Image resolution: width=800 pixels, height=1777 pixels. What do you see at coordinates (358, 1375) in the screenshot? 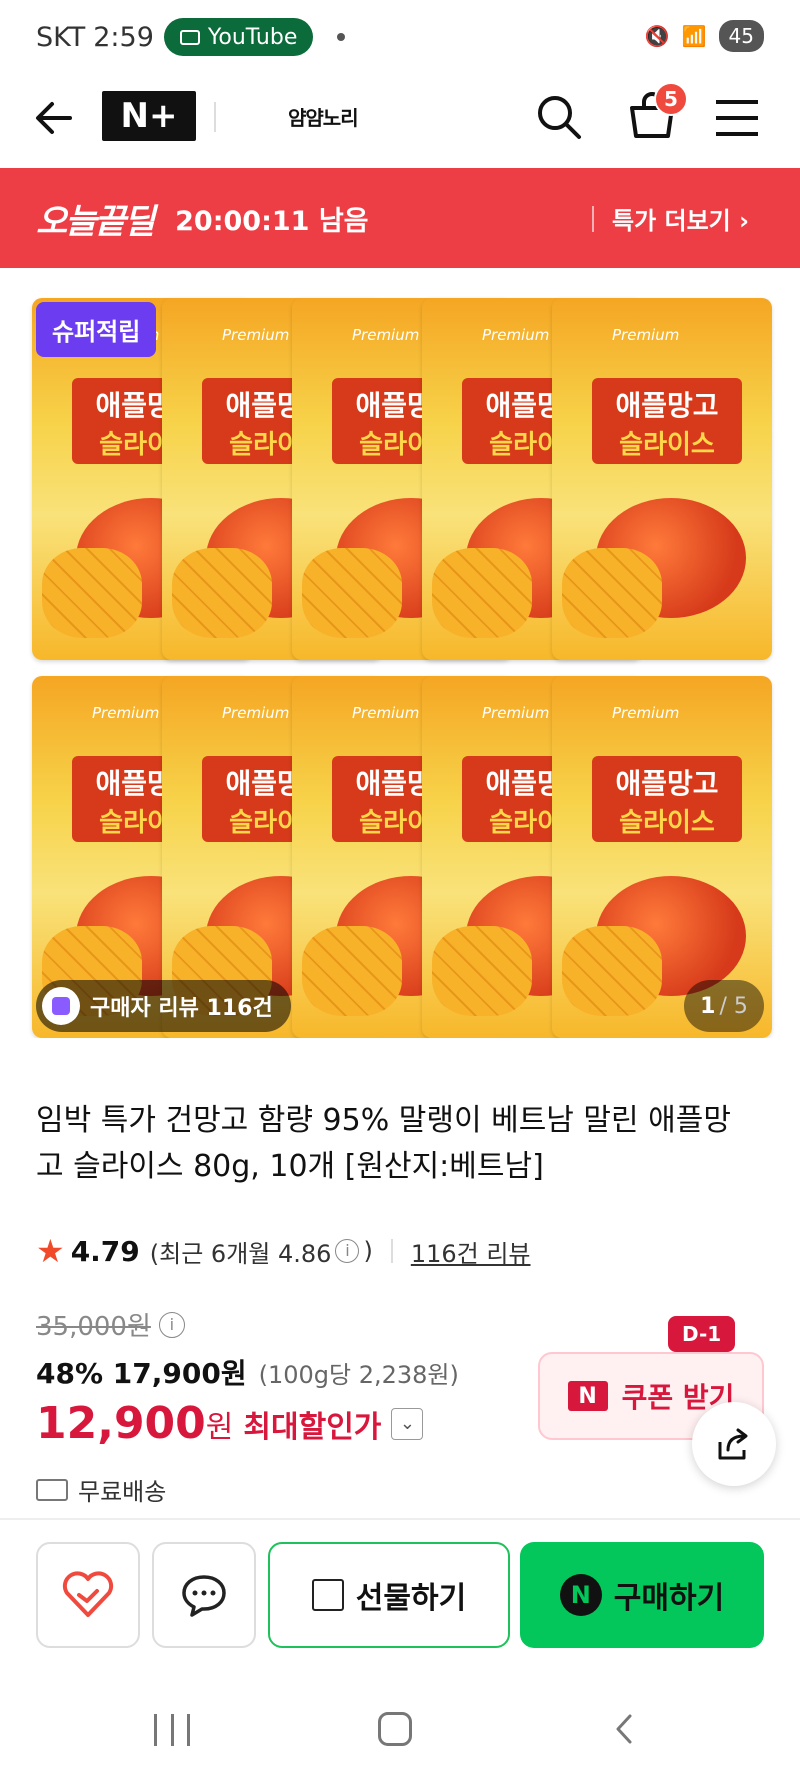
I see `unit-price: (100g당 2,238원)` at bounding box center [358, 1375].